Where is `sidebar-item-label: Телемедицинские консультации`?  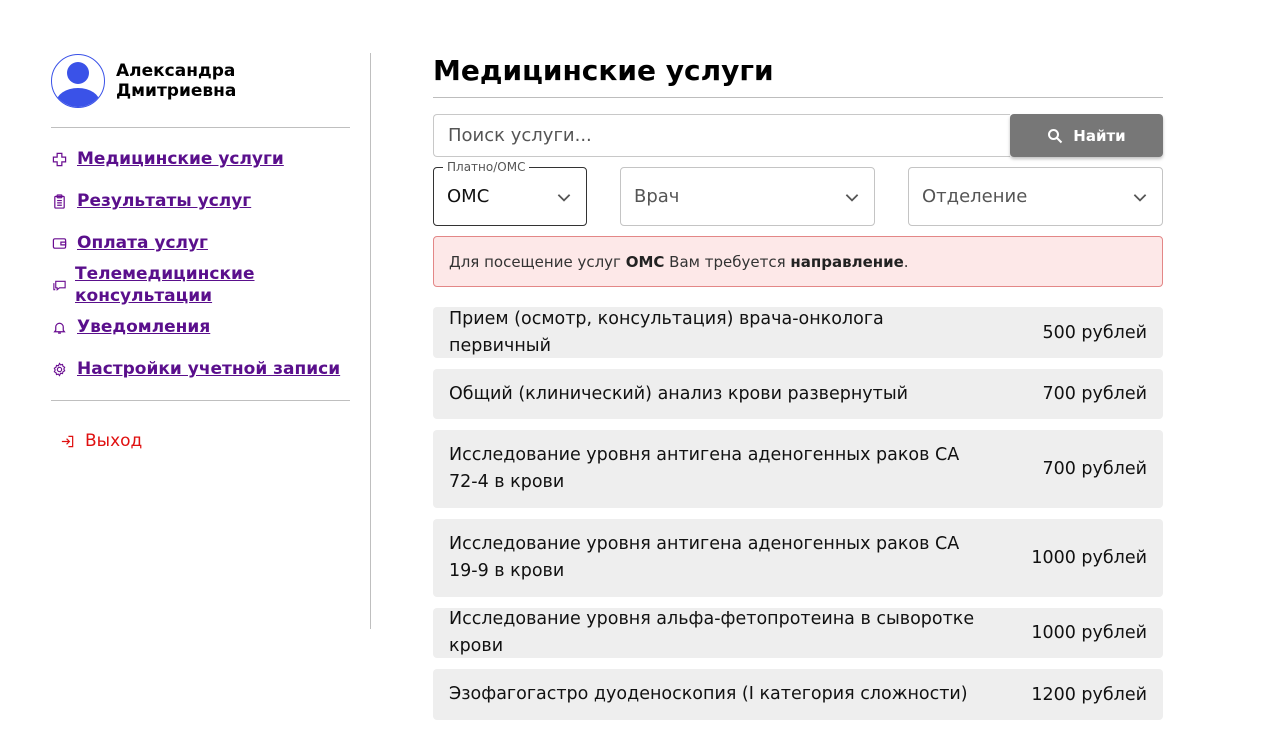
sidebar-item-label: Телемедицинские консультации is located at coordinates (170, 285).